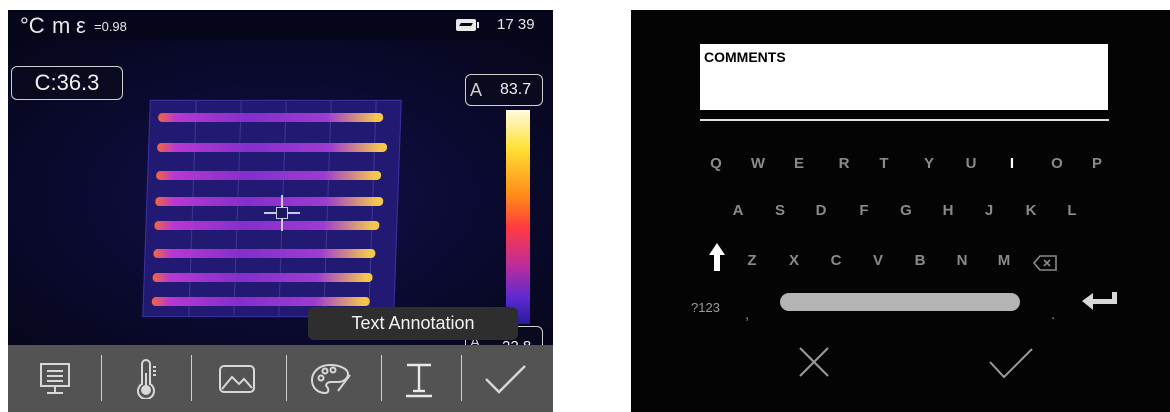 This screenshot has width=1170, height=412. Describe the element at coordinates (989, 210) in the screenshot. I see `key-j: J` at that location.